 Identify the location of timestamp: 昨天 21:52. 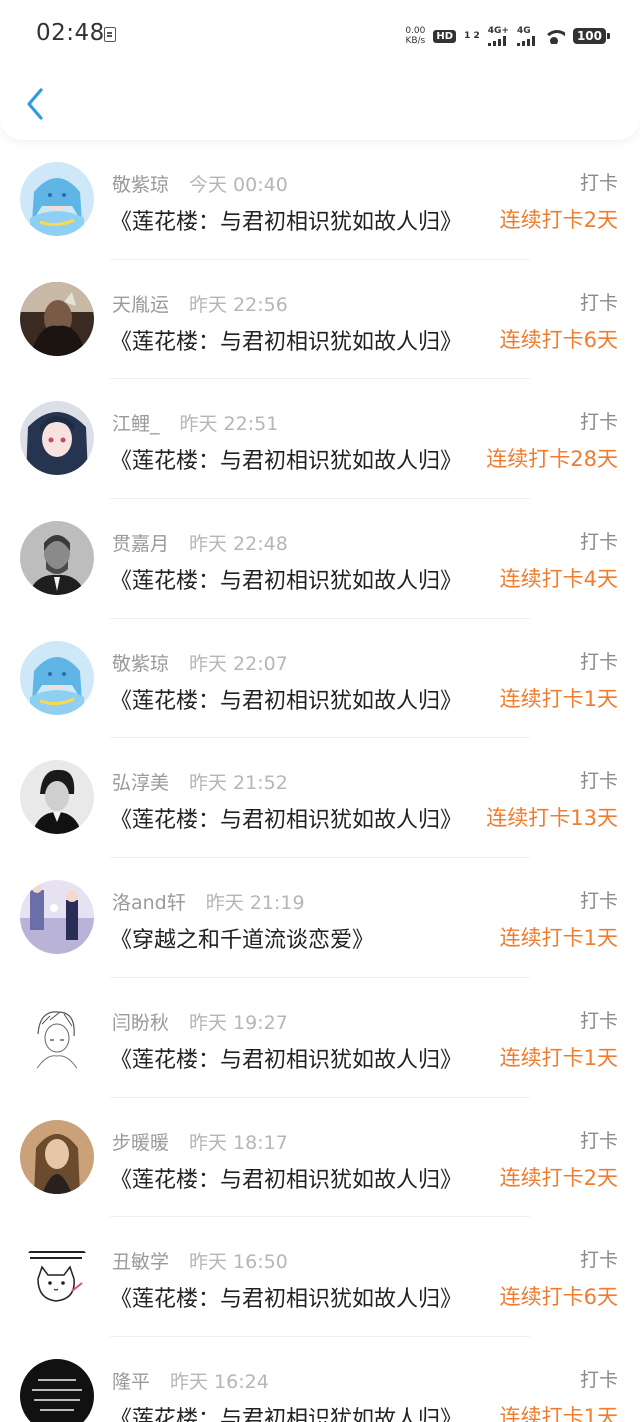
(238, 783).